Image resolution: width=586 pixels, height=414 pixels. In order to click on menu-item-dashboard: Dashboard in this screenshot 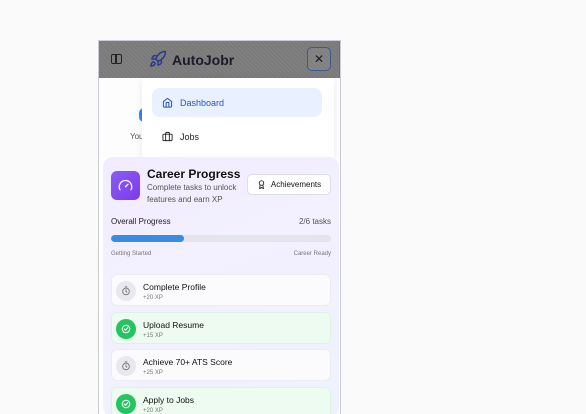, I will do `click(237, 102)`.